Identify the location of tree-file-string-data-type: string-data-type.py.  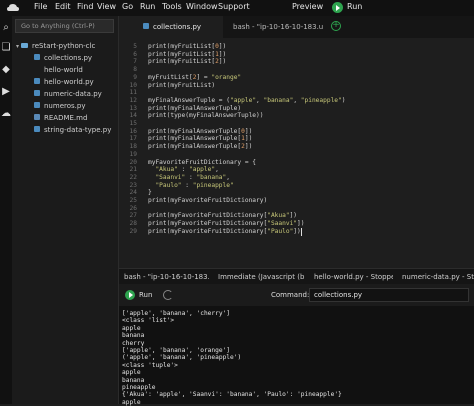
(72, 130).